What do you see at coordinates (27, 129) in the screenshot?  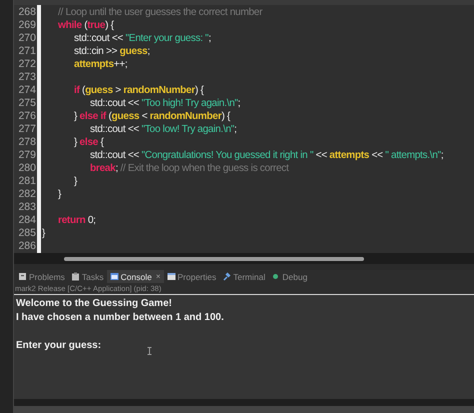 I see `line-number: 277` at bounding box center [27, 129].